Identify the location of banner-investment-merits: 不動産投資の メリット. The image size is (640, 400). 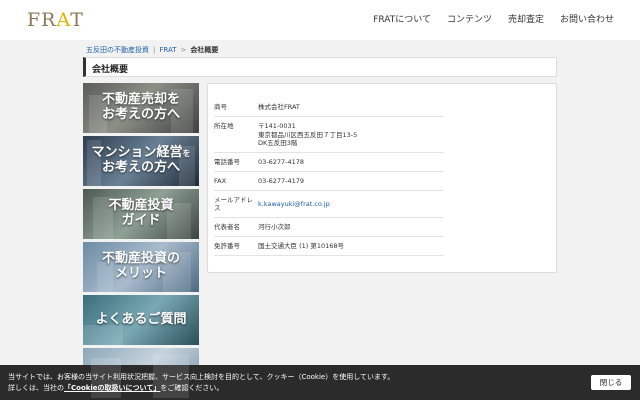
(141, 267).